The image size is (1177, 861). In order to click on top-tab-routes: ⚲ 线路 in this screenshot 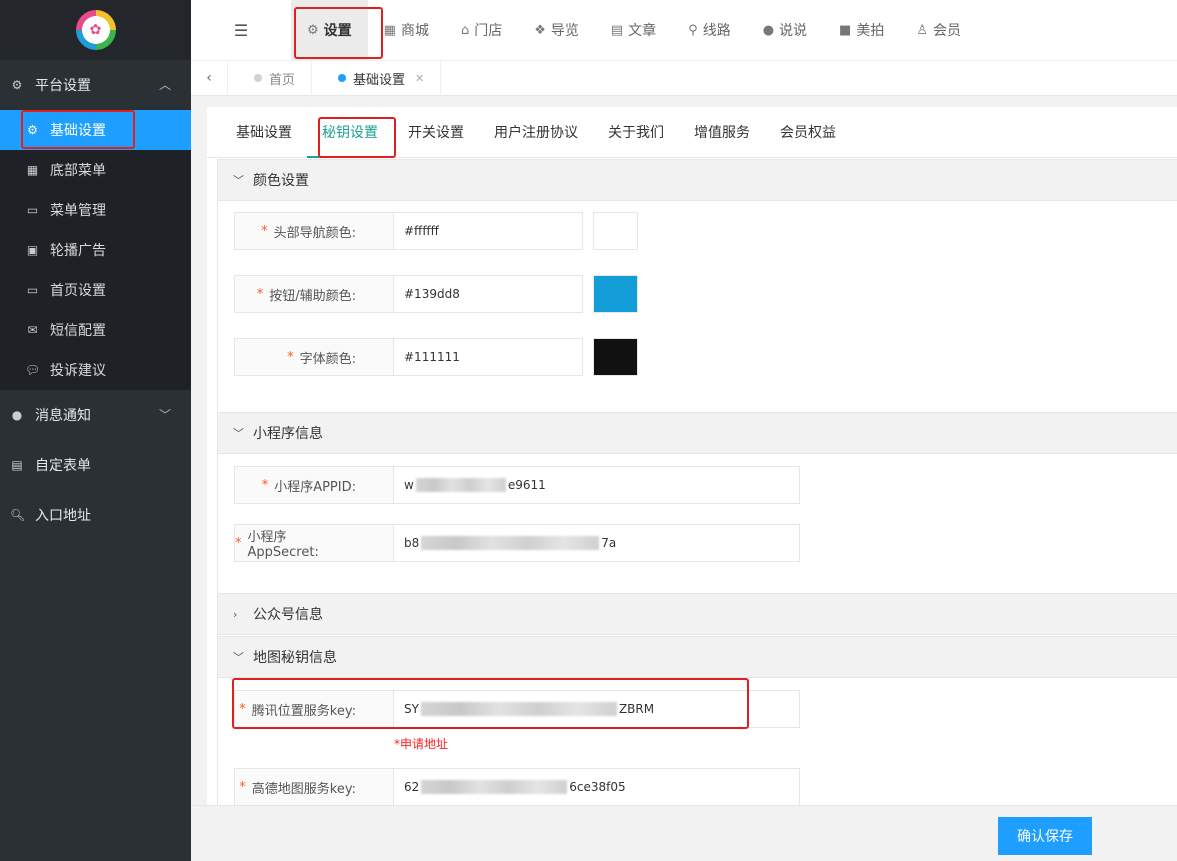, I will do `click(709, 30)`.